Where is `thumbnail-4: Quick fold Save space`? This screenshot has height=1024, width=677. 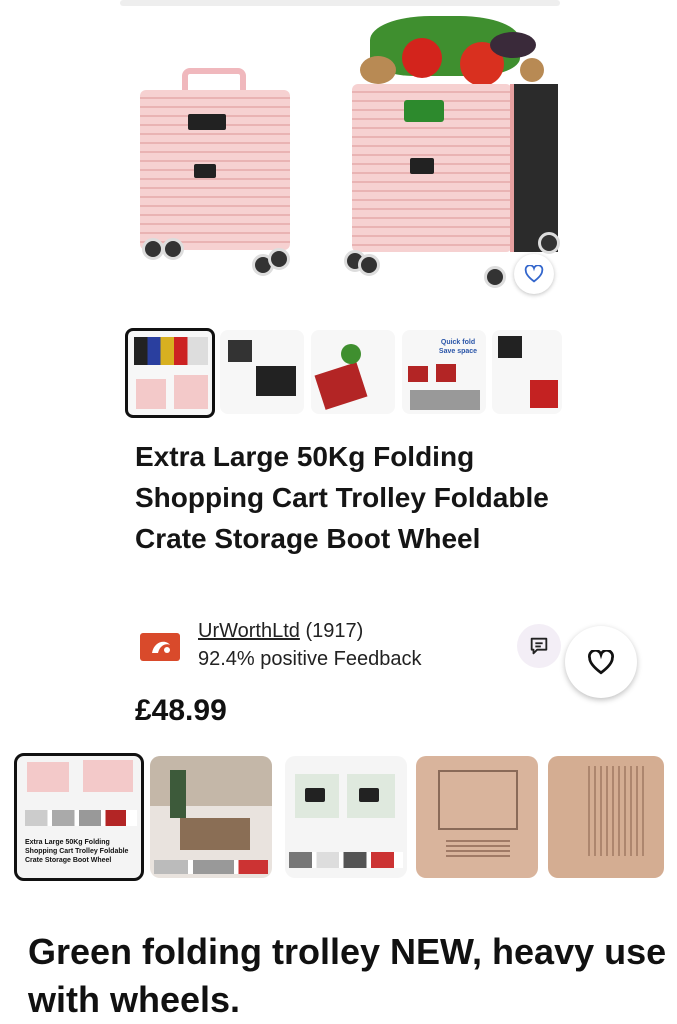 thumbnail-4: Quick fold Save space is located at coordinates (444, 372).